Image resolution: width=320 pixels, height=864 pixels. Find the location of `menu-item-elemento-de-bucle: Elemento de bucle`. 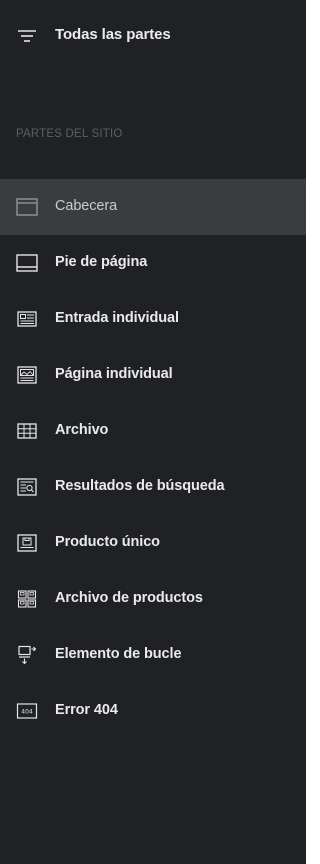

menu-item-elemento-de-bucle: Elemento de bucle is located at coordinates (153, 655).